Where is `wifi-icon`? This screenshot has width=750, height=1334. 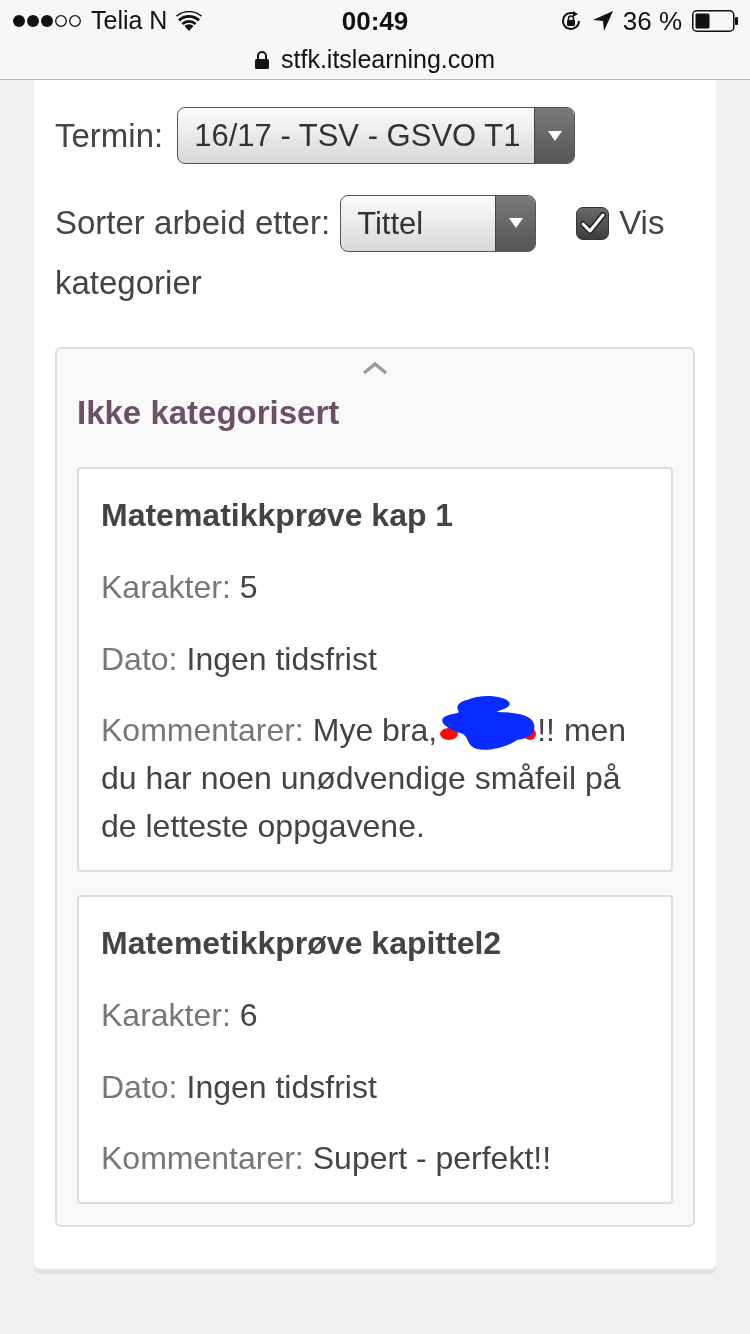 wifi-icon is located at coordinates (189, 21).